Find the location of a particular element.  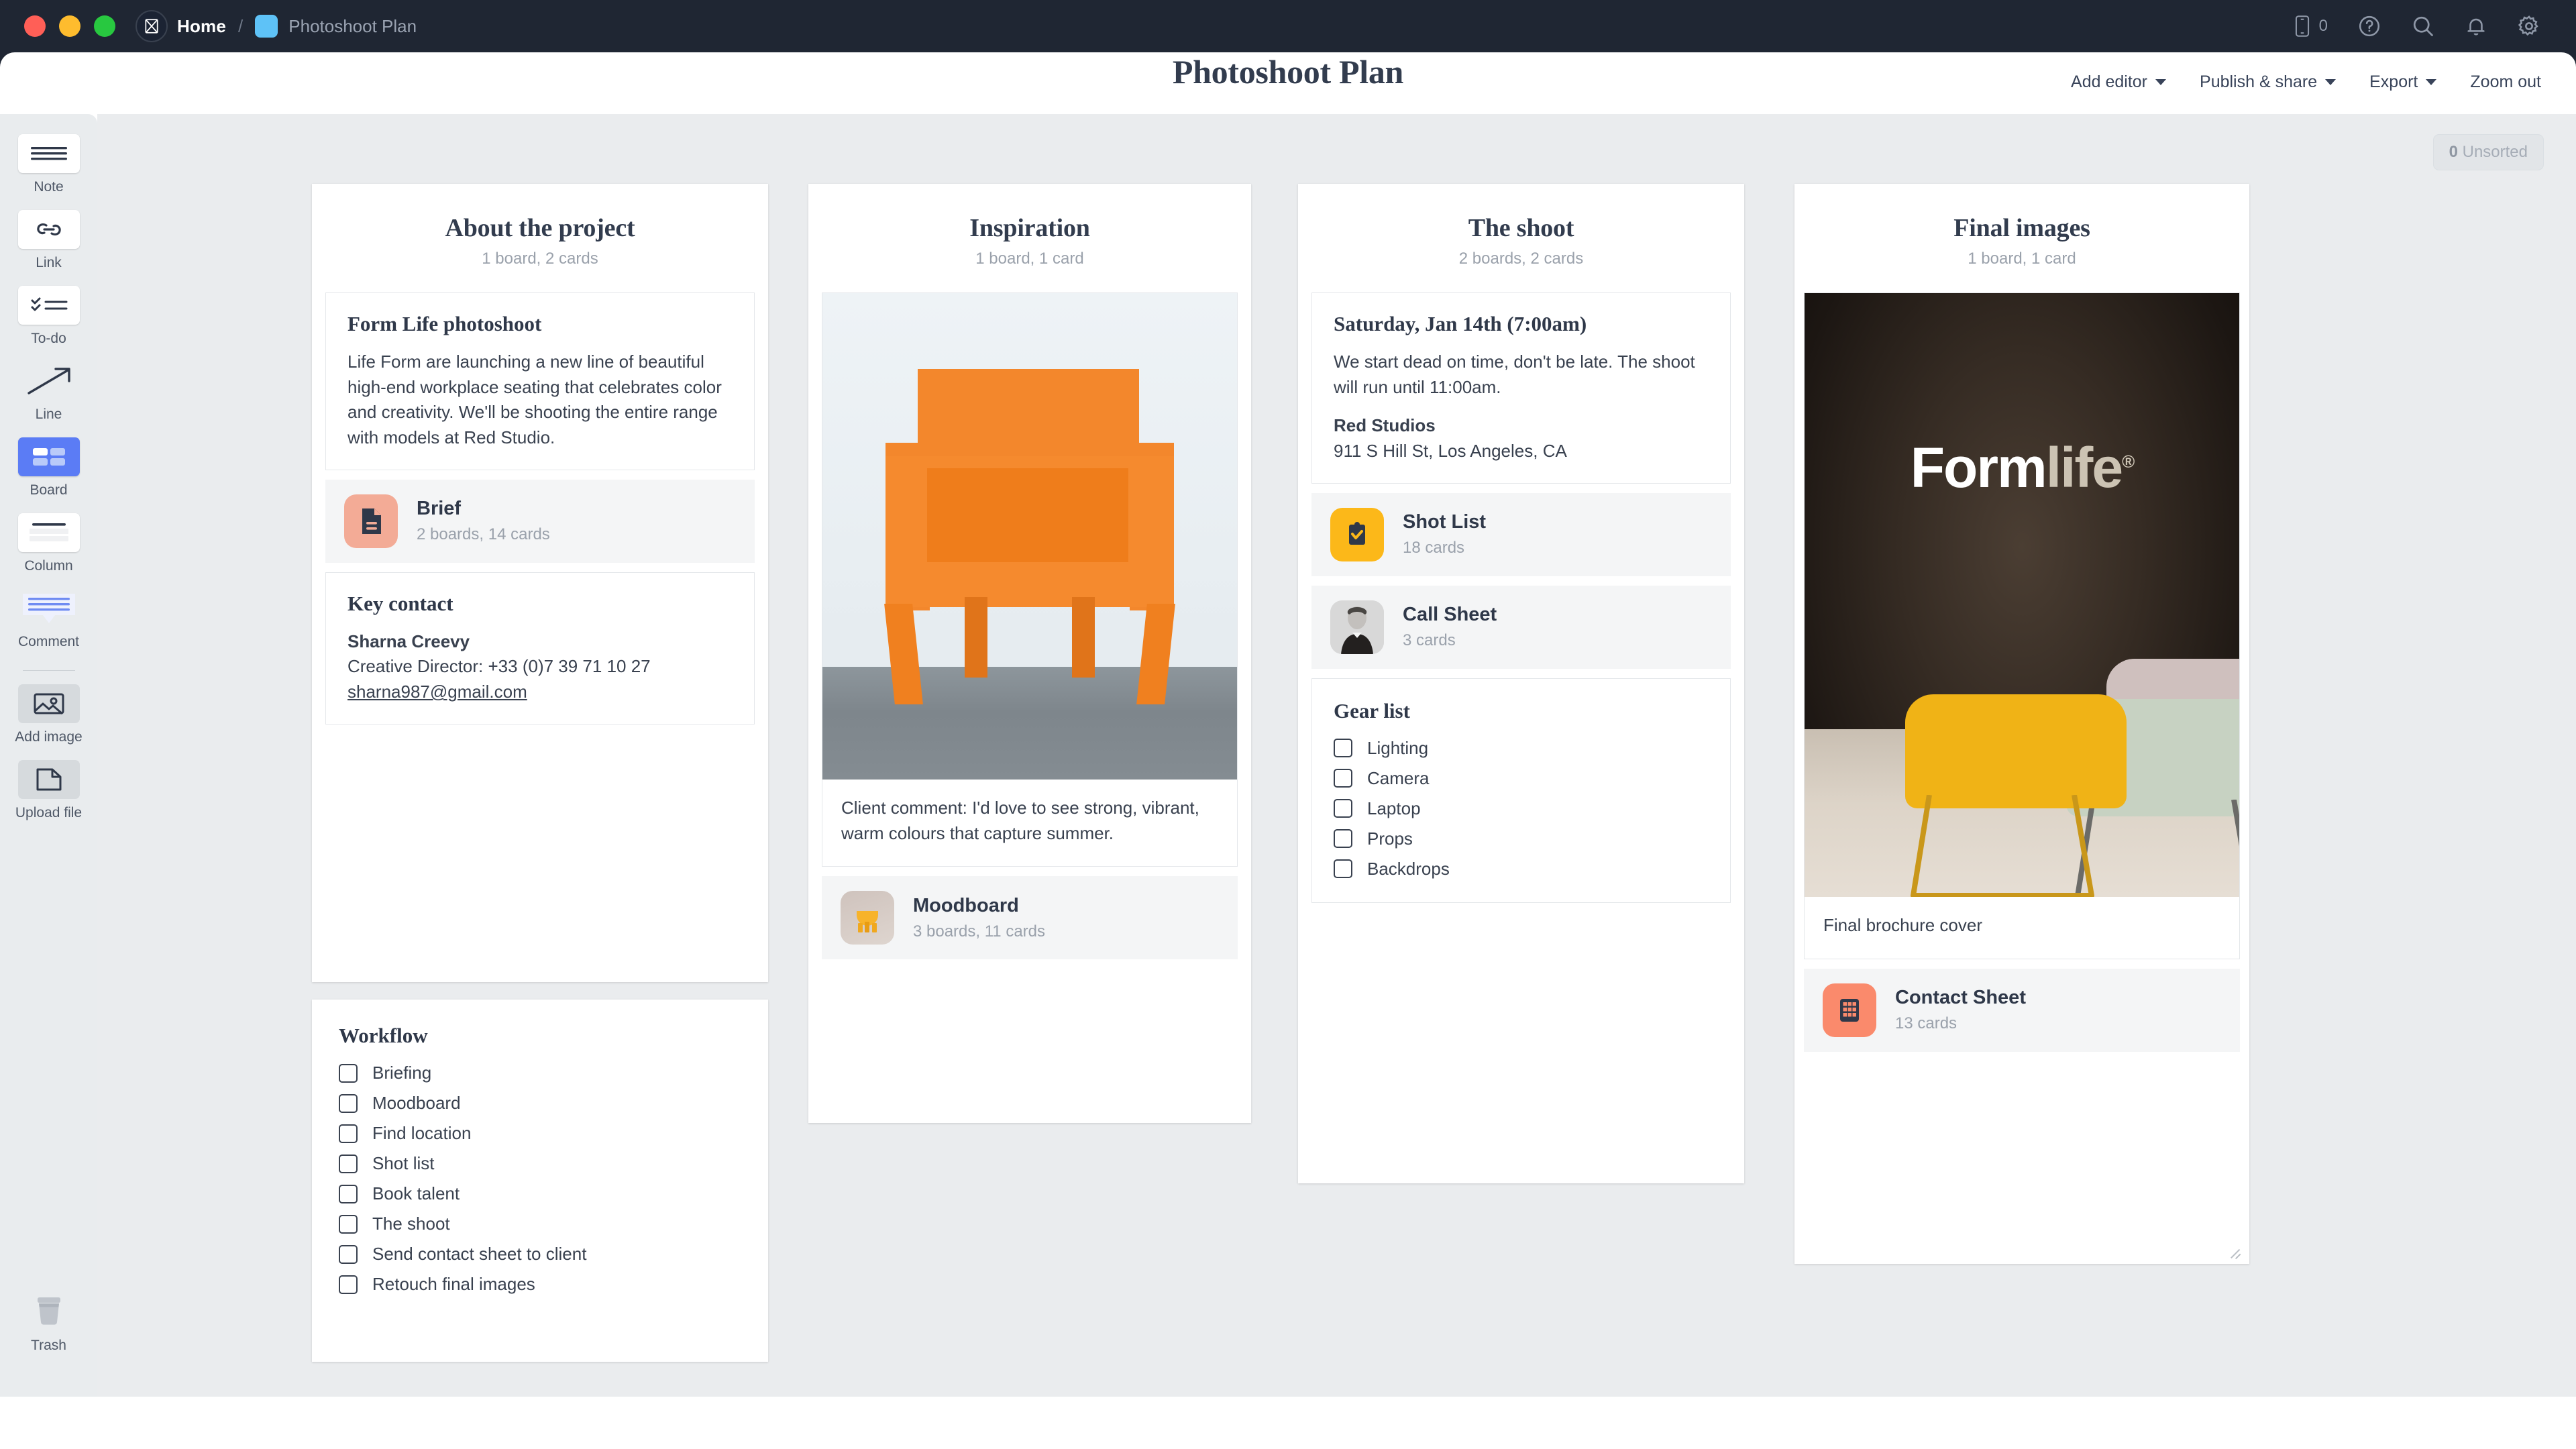

zoom-out-button: Zoom out is located at coordinates (2505, 82).